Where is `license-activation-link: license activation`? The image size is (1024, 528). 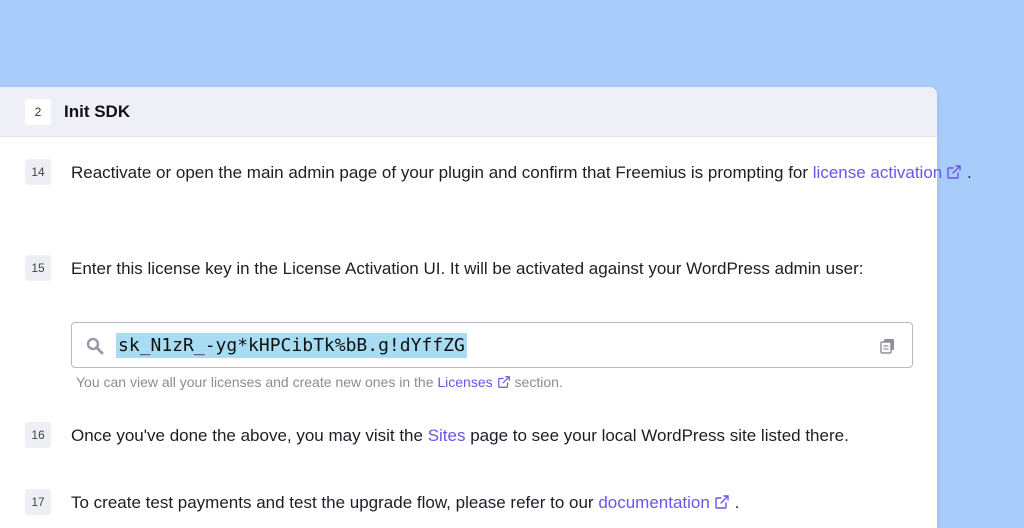 license-activation-link: license activation is located at coordinates (887, 172).